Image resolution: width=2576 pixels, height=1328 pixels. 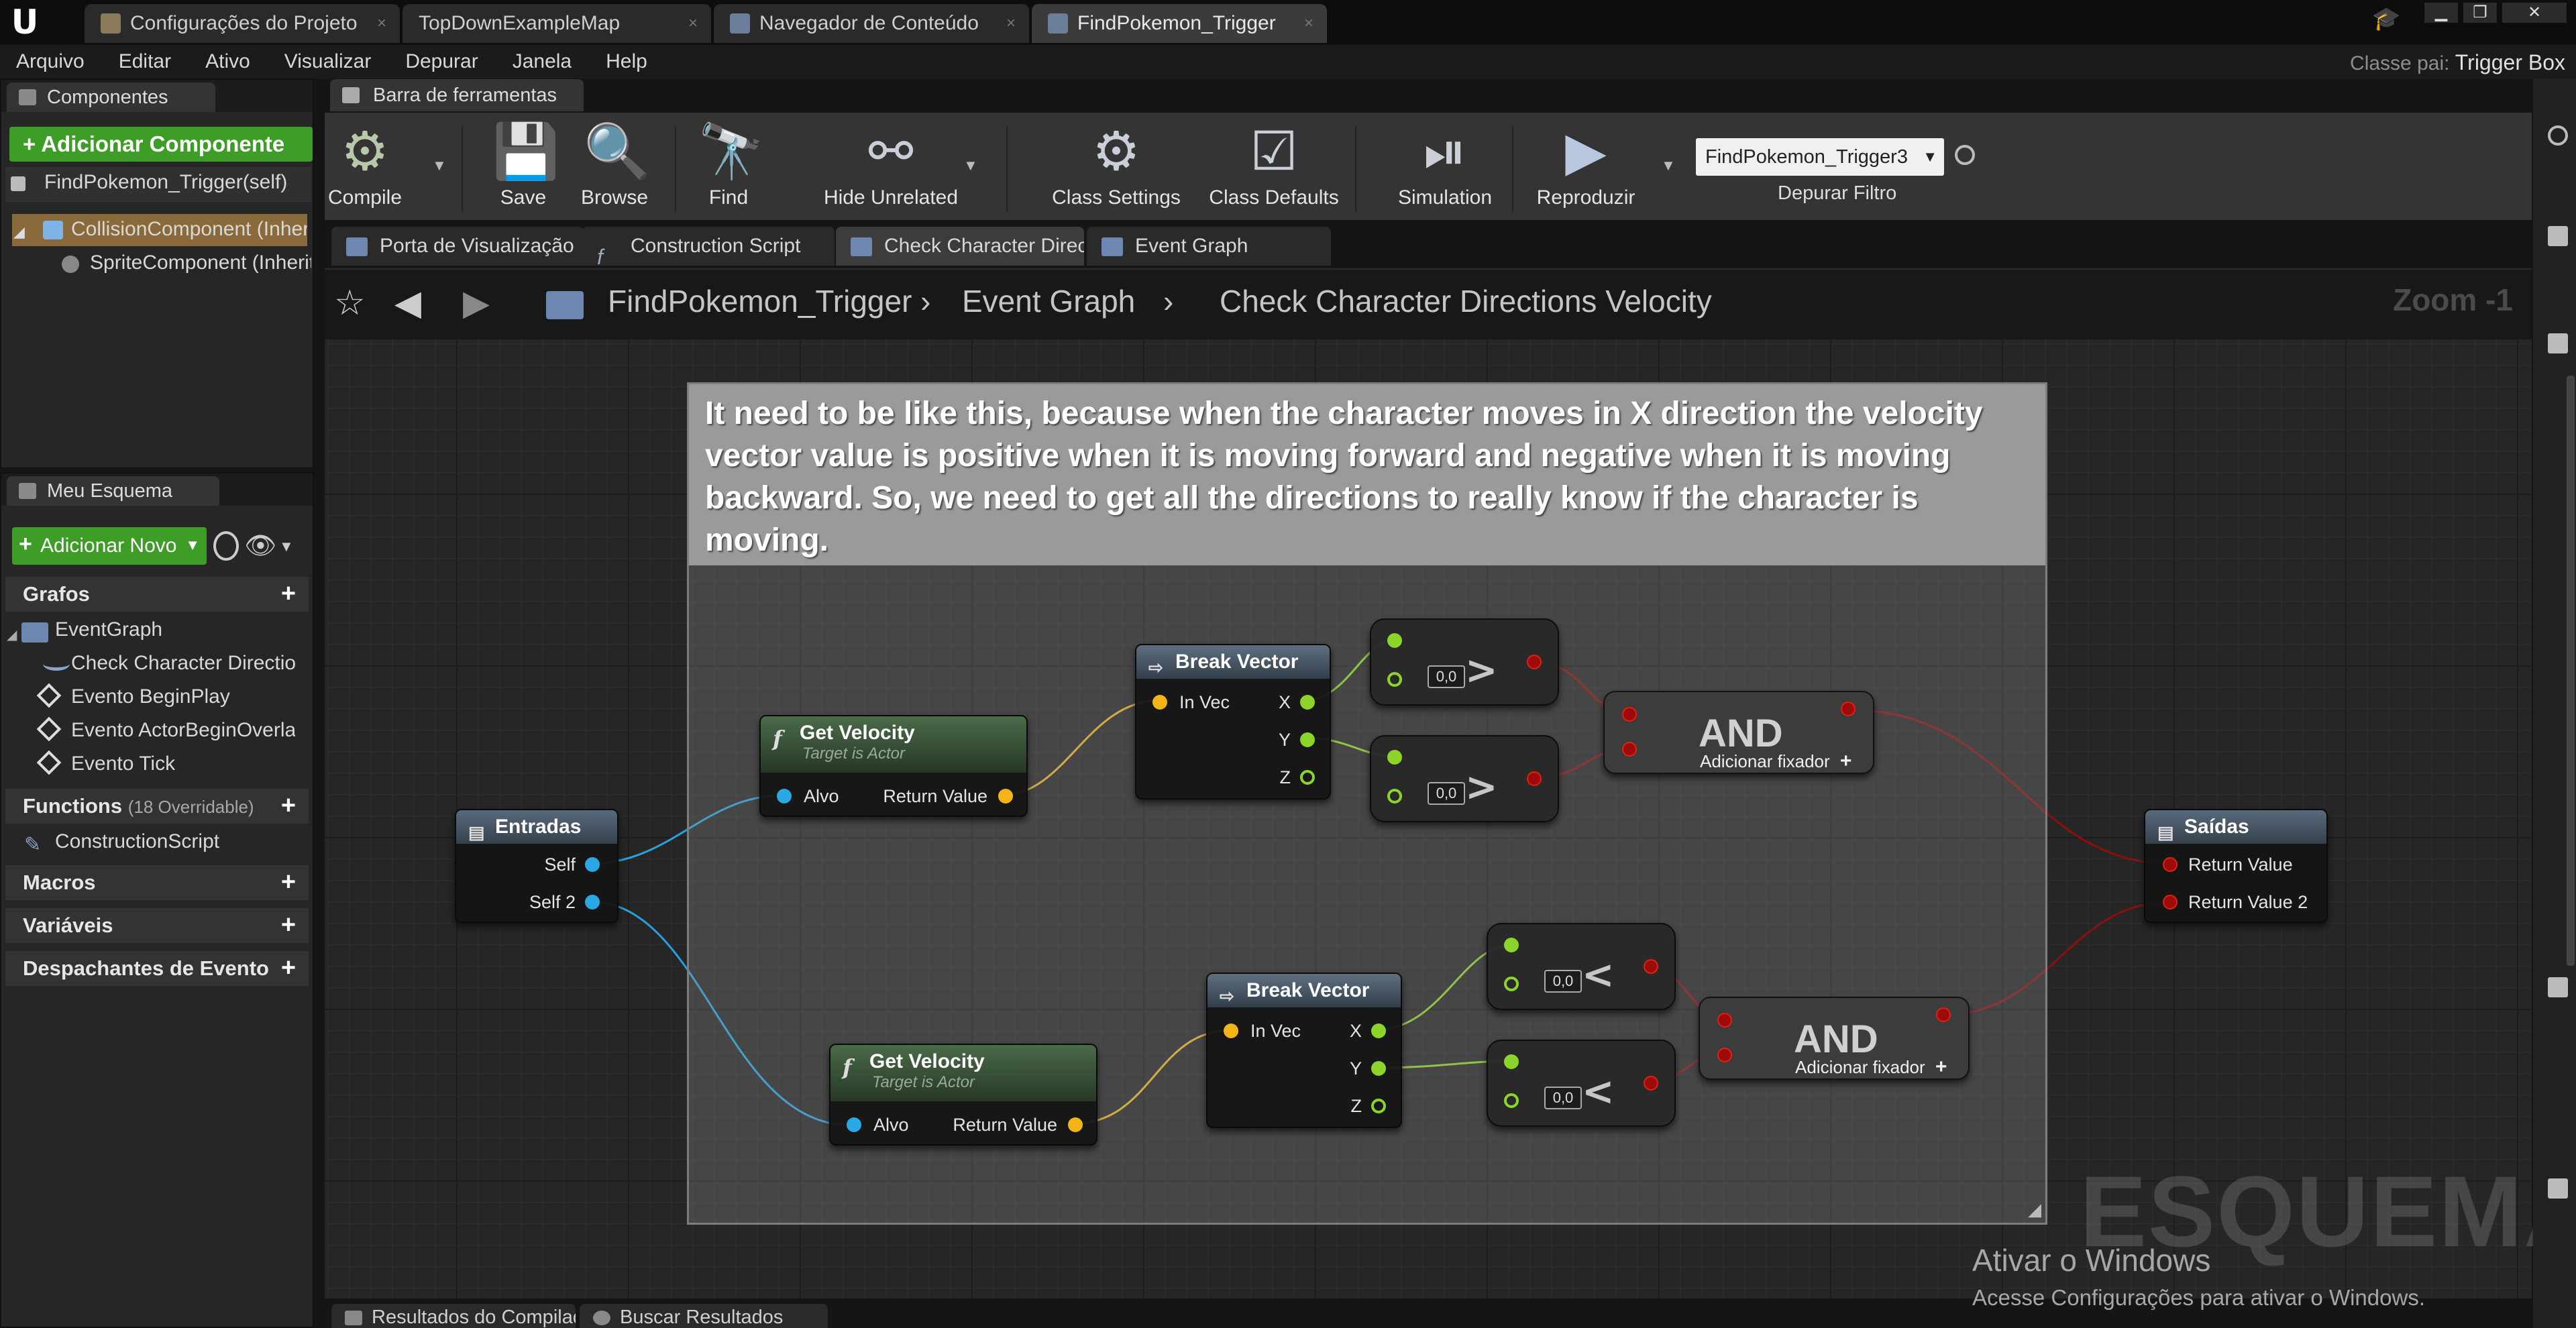 What do you see at coordinates (442, 61) in the screenshot?
I see `menu-depurar: Depurar` at bounding box center [442, 61].